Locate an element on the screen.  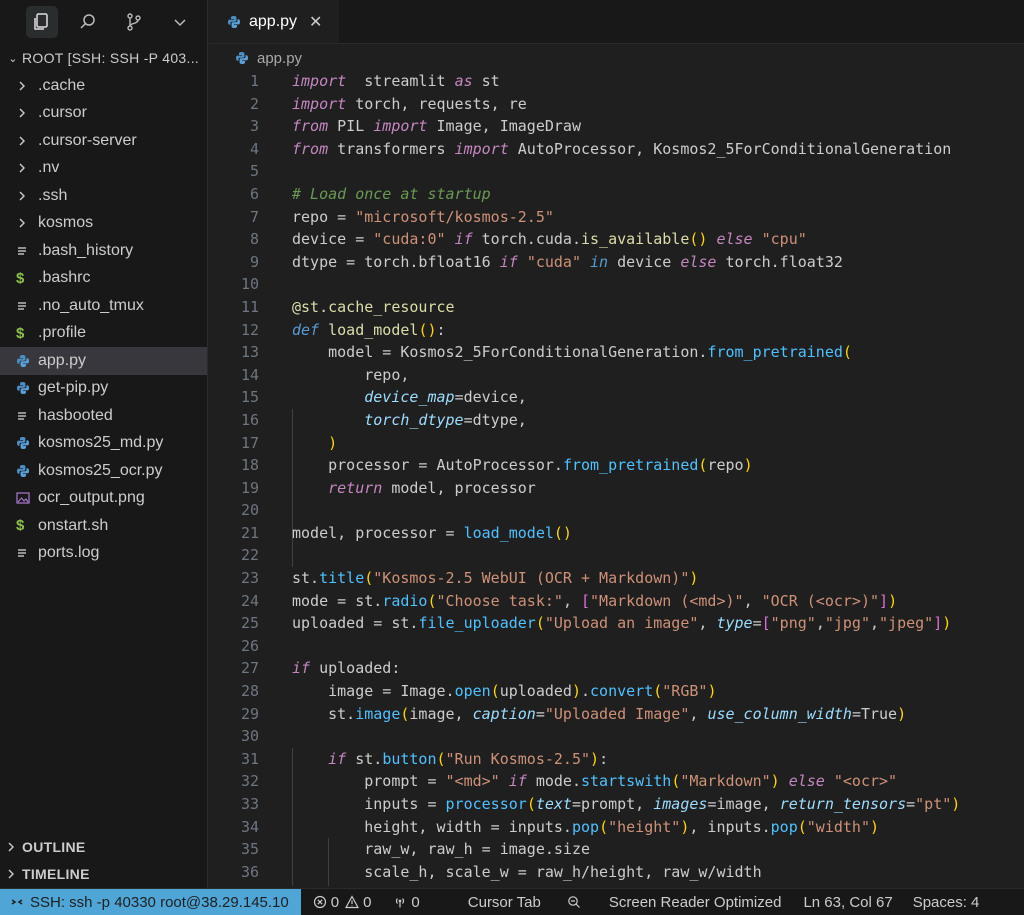
line-number: 4 is located at coordinates (254, 148).